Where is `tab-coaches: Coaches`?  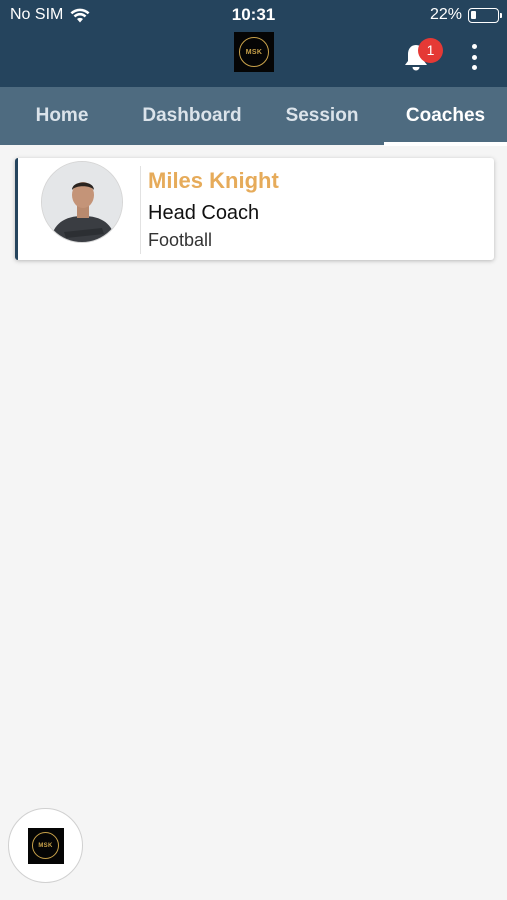 tab-coaches: Coaches is located at coordinates (445, 116).